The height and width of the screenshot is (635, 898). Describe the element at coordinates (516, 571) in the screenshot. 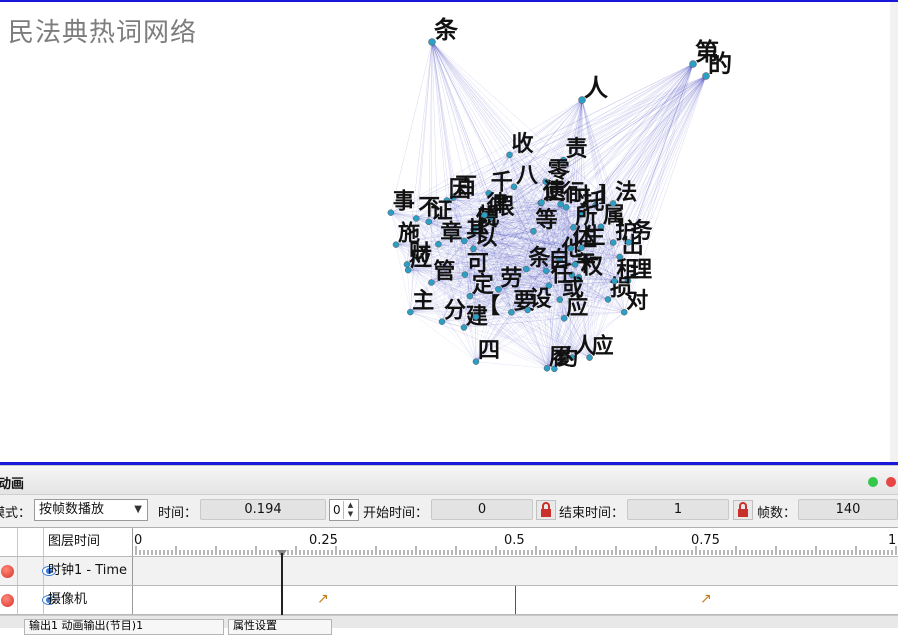

I see `layer-track` at that location.